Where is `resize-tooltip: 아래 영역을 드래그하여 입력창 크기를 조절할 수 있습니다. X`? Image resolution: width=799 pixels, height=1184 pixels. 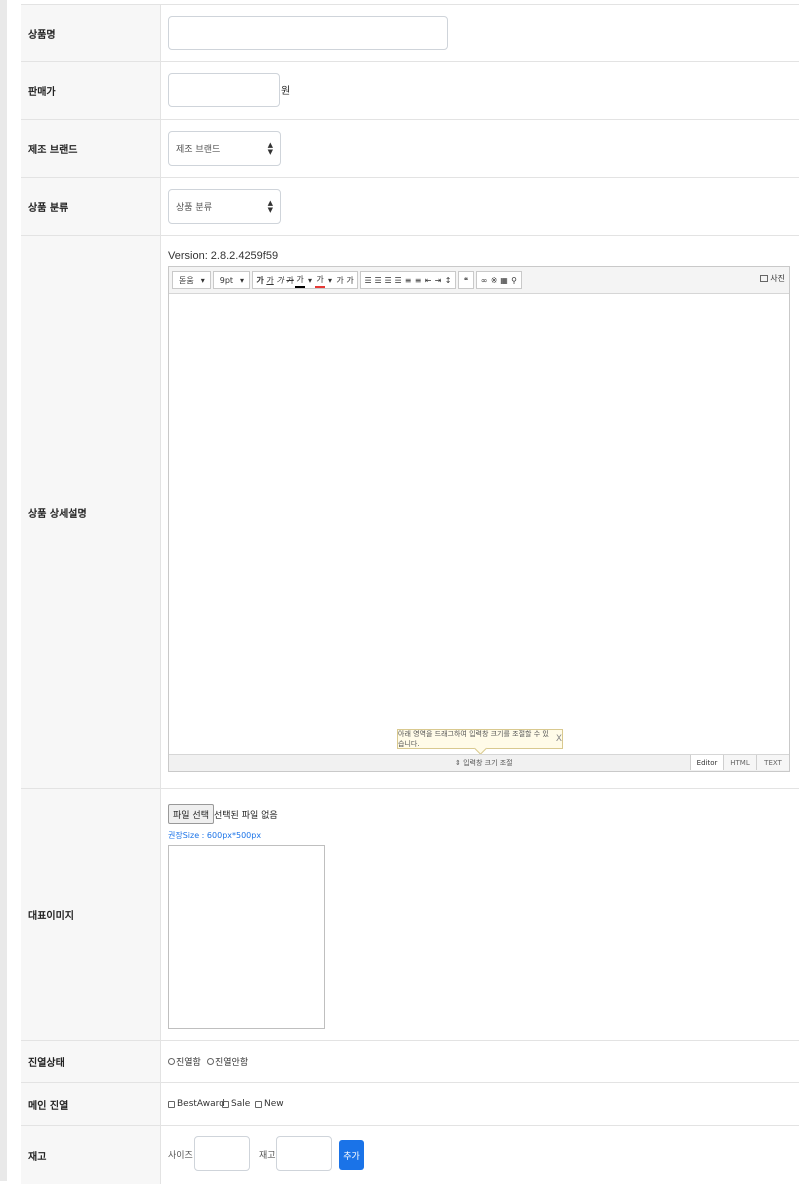 resize-tooltip: 아래 영역을 드래그하여 입력창 크기를 조절할 수 있습니다. X is located at coordinates (480, 739).